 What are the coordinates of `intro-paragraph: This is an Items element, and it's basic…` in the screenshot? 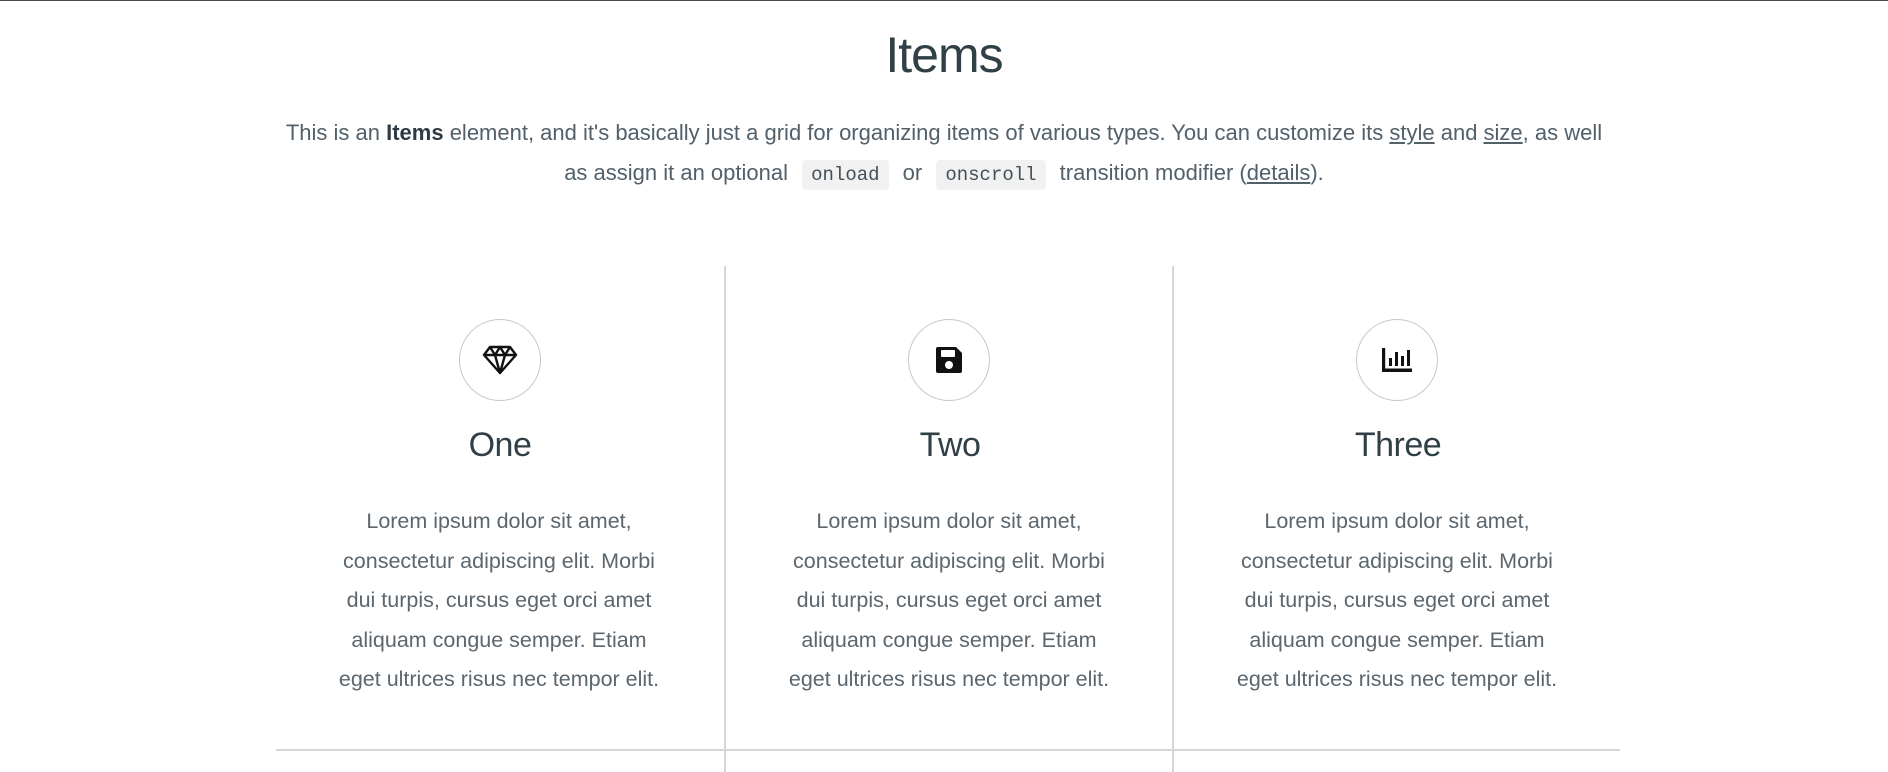 It's located at (944, 154).